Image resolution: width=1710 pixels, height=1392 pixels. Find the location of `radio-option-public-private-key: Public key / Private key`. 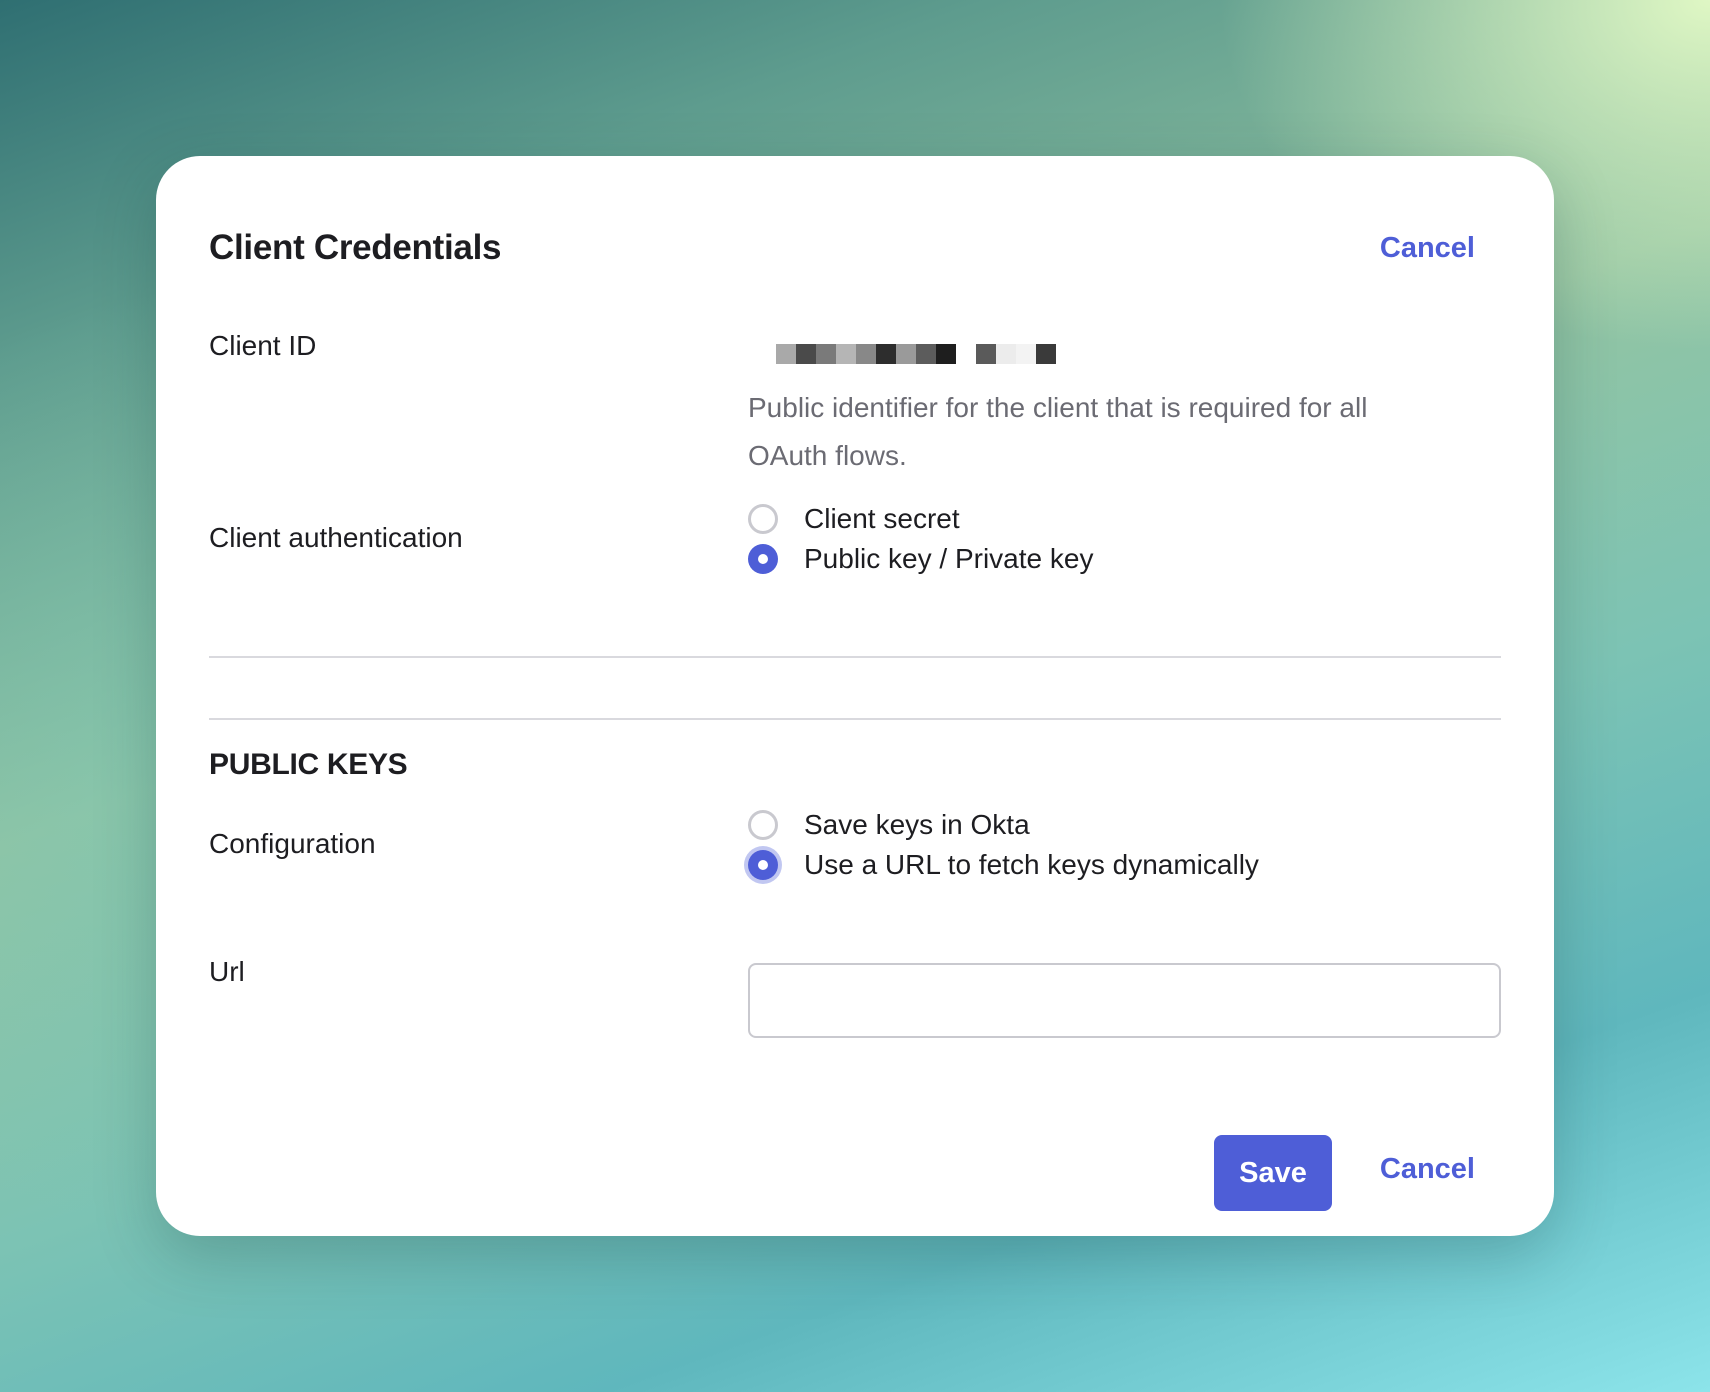

radio-option-public-private-key: Public key / Private key is located at coordinates (920, 559).